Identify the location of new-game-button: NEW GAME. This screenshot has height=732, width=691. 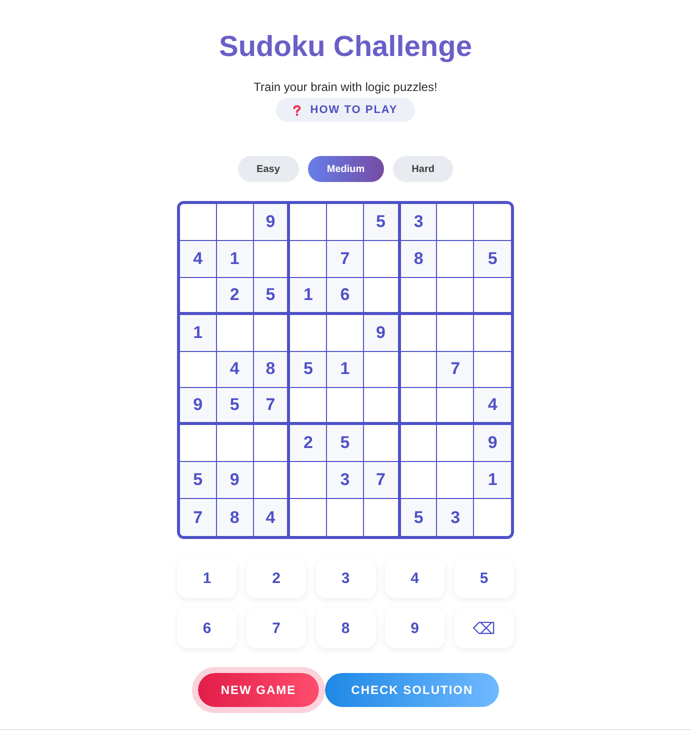
(259, 690).